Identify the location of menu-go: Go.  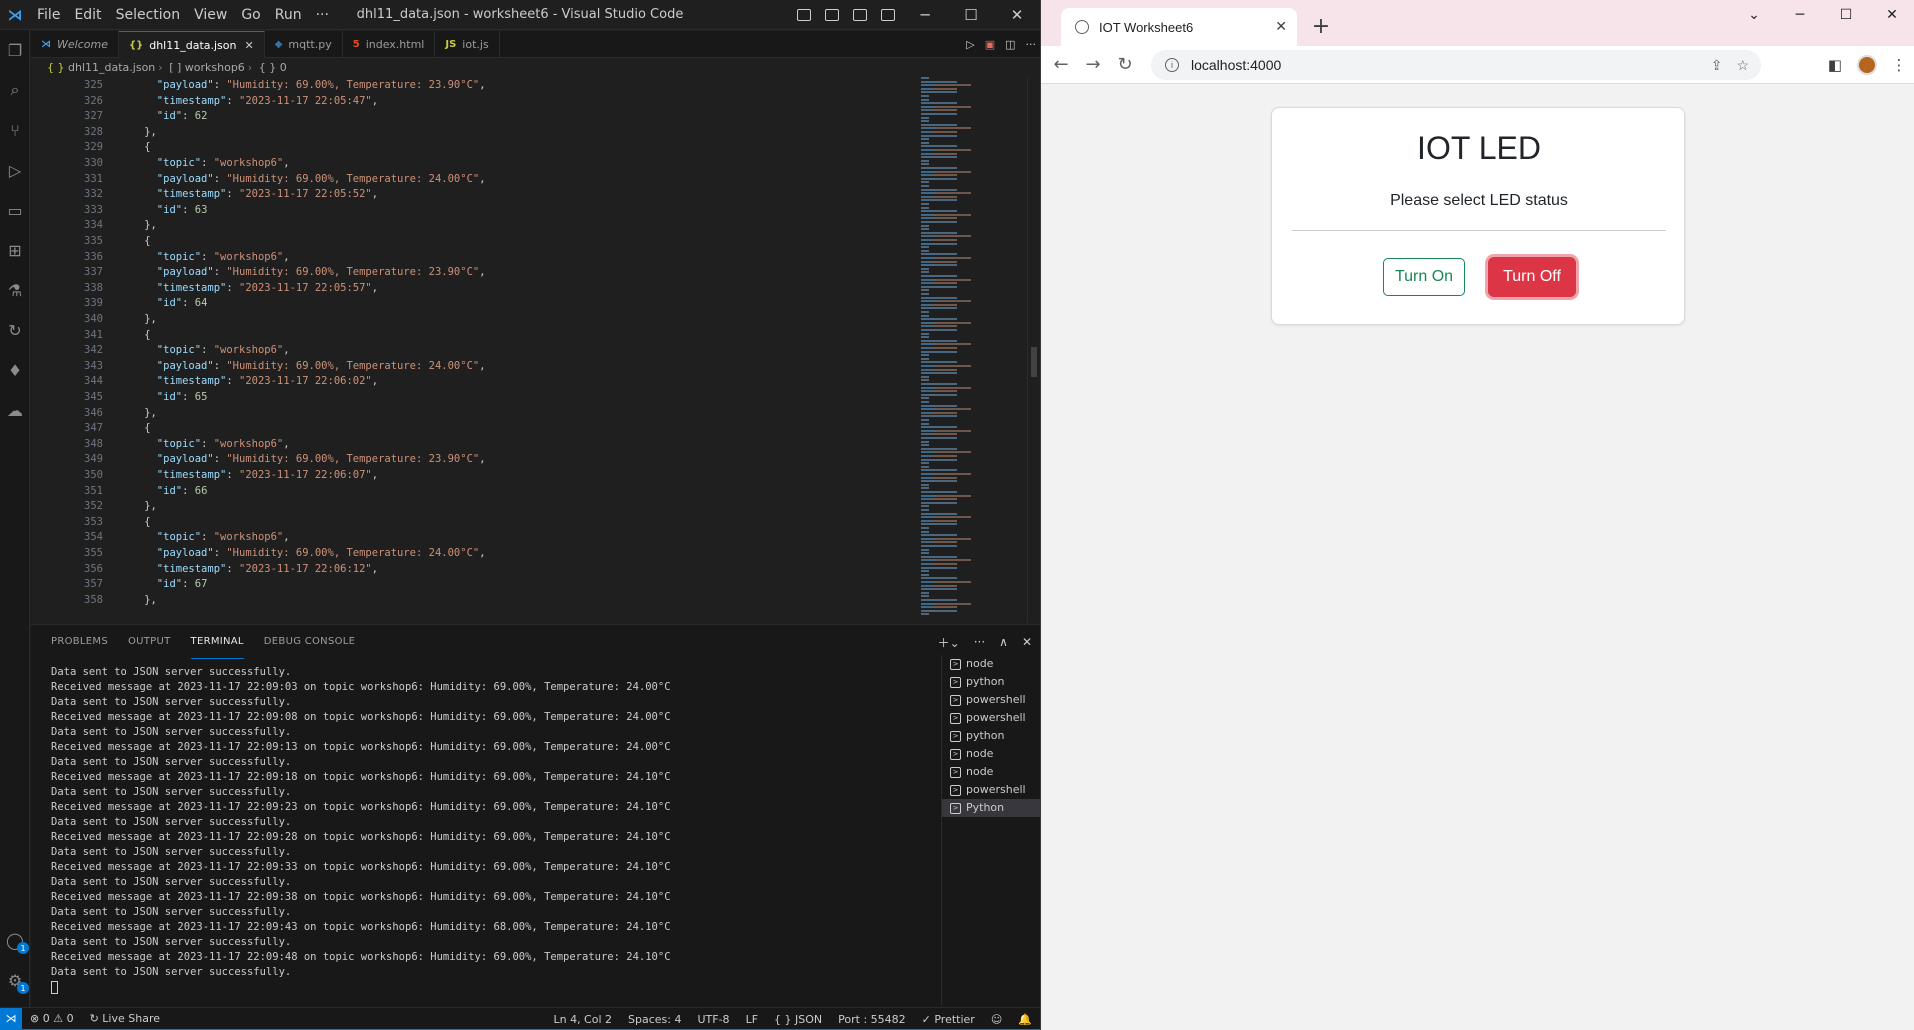
(250, 15).